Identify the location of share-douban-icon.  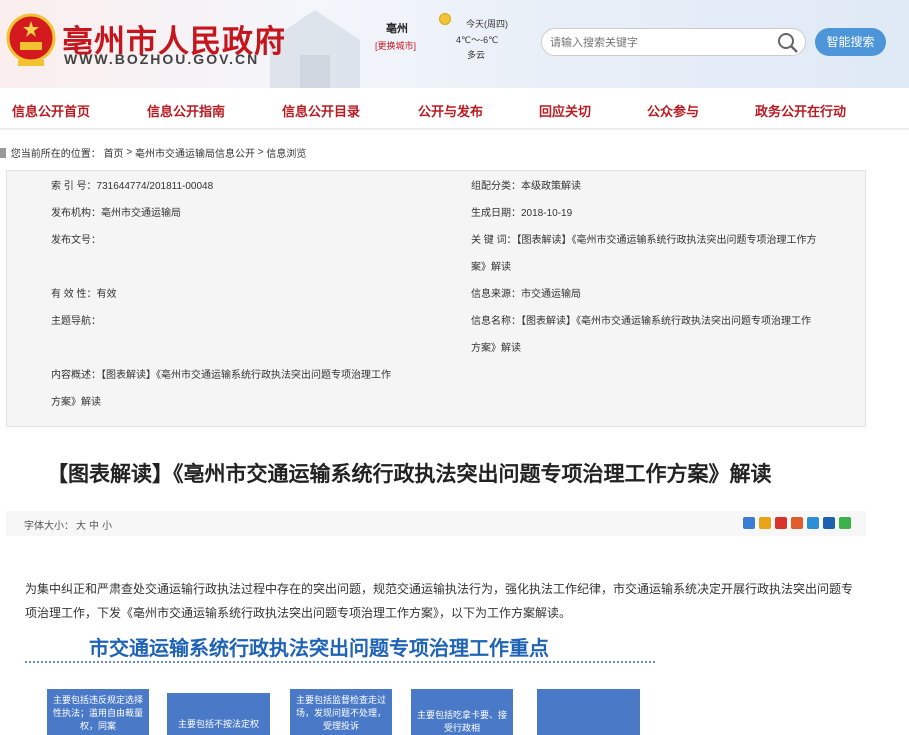
(813, 523).